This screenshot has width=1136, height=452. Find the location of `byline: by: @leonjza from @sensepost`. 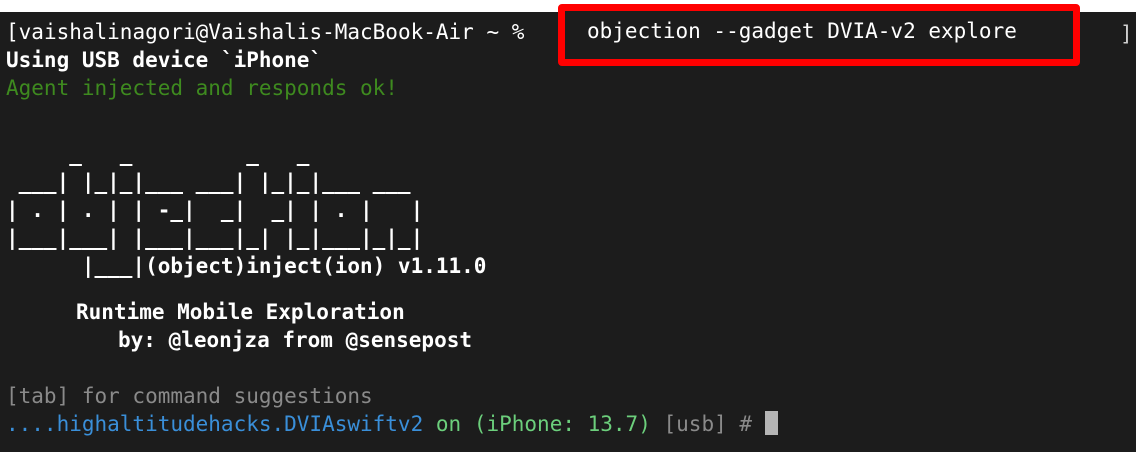

byline: by: @leonjza from @sensepost is located at coordinates (295, 340).